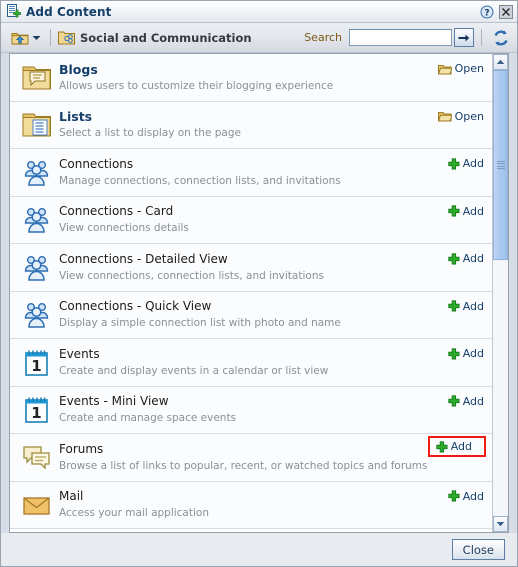 The width and height of the screenshot is (518, 567). Describe the element at coordinates (500, 62) in the screenshot. I see `scrollbar-up-button` at that location.